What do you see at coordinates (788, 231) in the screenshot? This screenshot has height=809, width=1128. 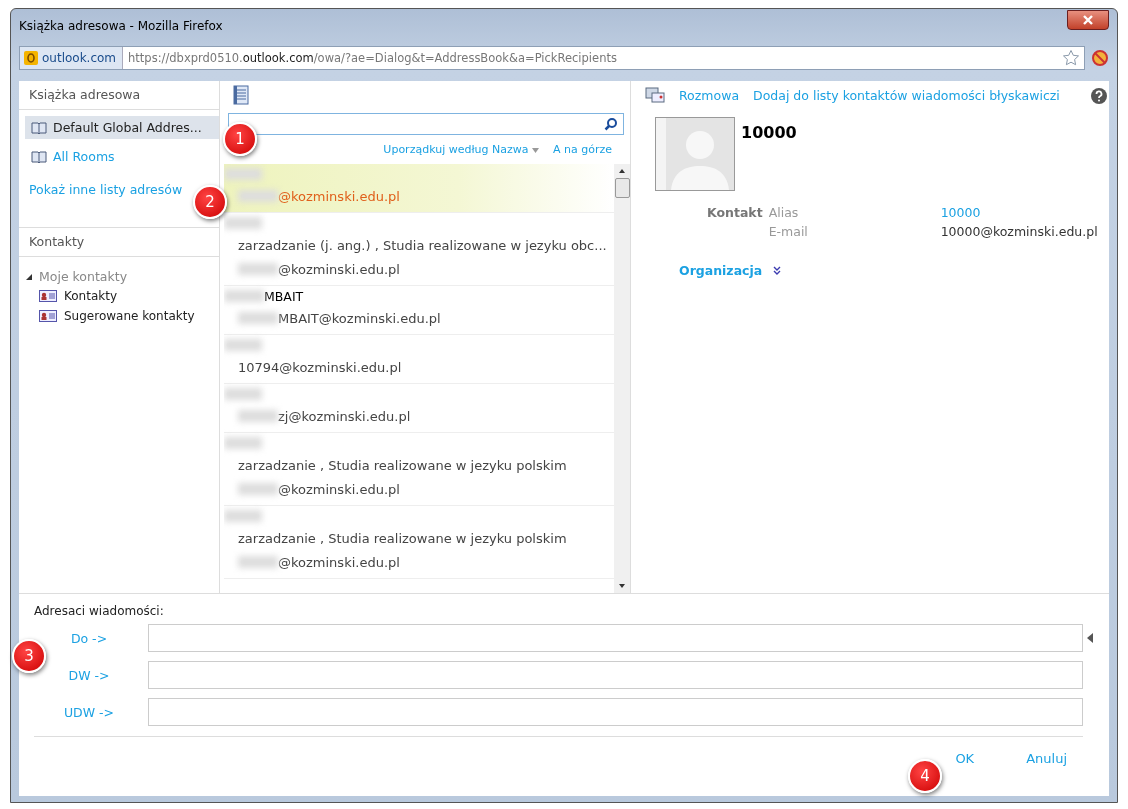 I see `field-label: E-mail` at bounding box center [788, 231].